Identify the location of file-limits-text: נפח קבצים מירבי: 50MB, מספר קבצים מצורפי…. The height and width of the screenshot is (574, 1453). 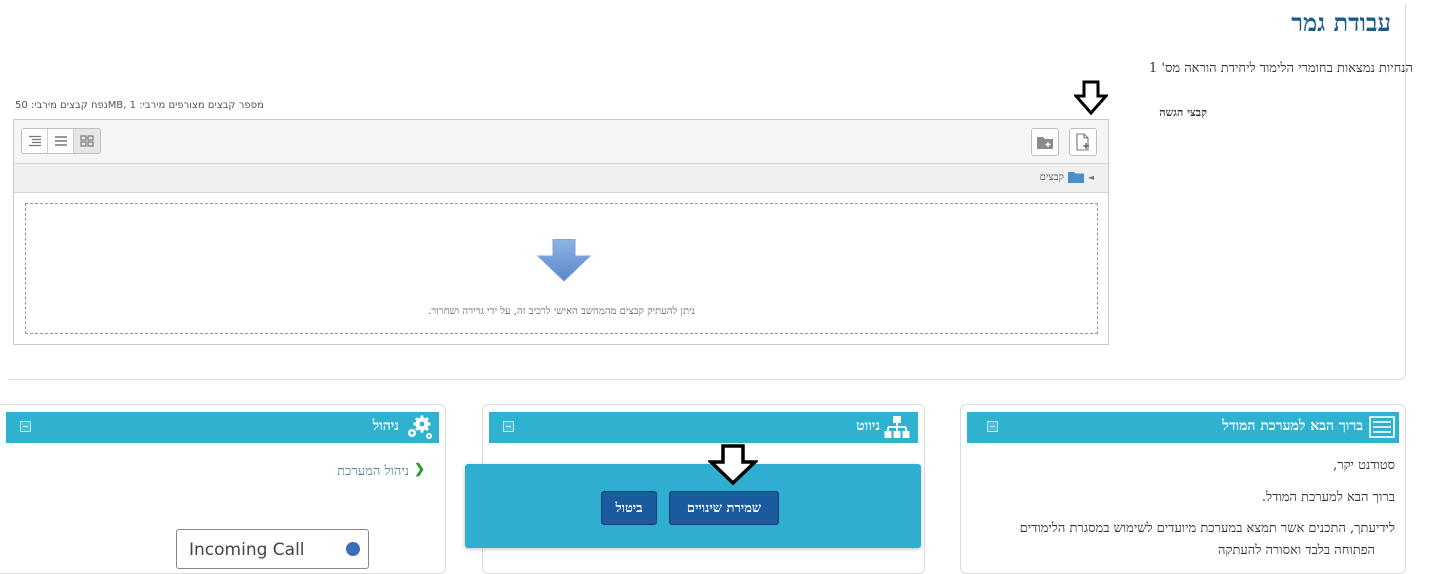
(139, 105).